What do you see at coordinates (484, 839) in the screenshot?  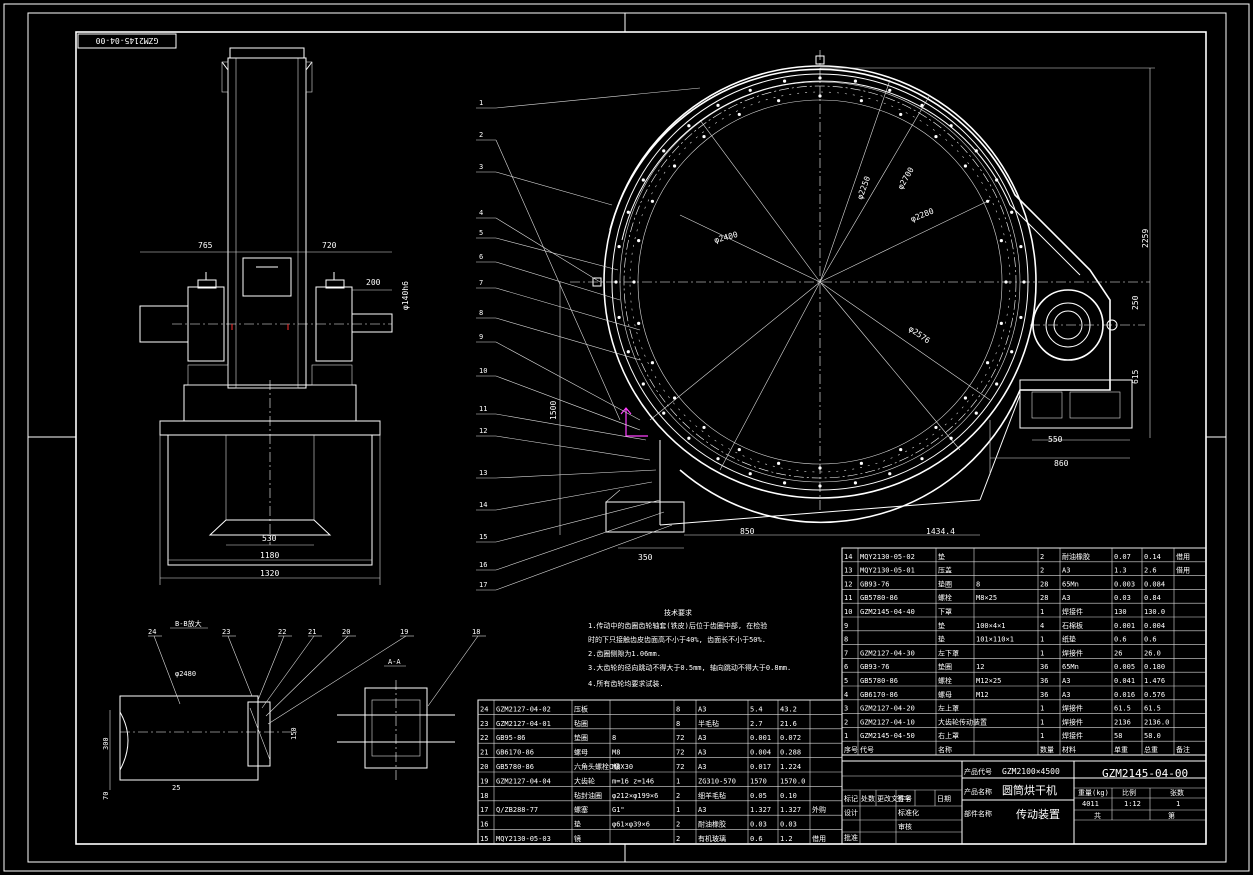 I see `bom-cell-no: 15` at bounding box center [484, 839].